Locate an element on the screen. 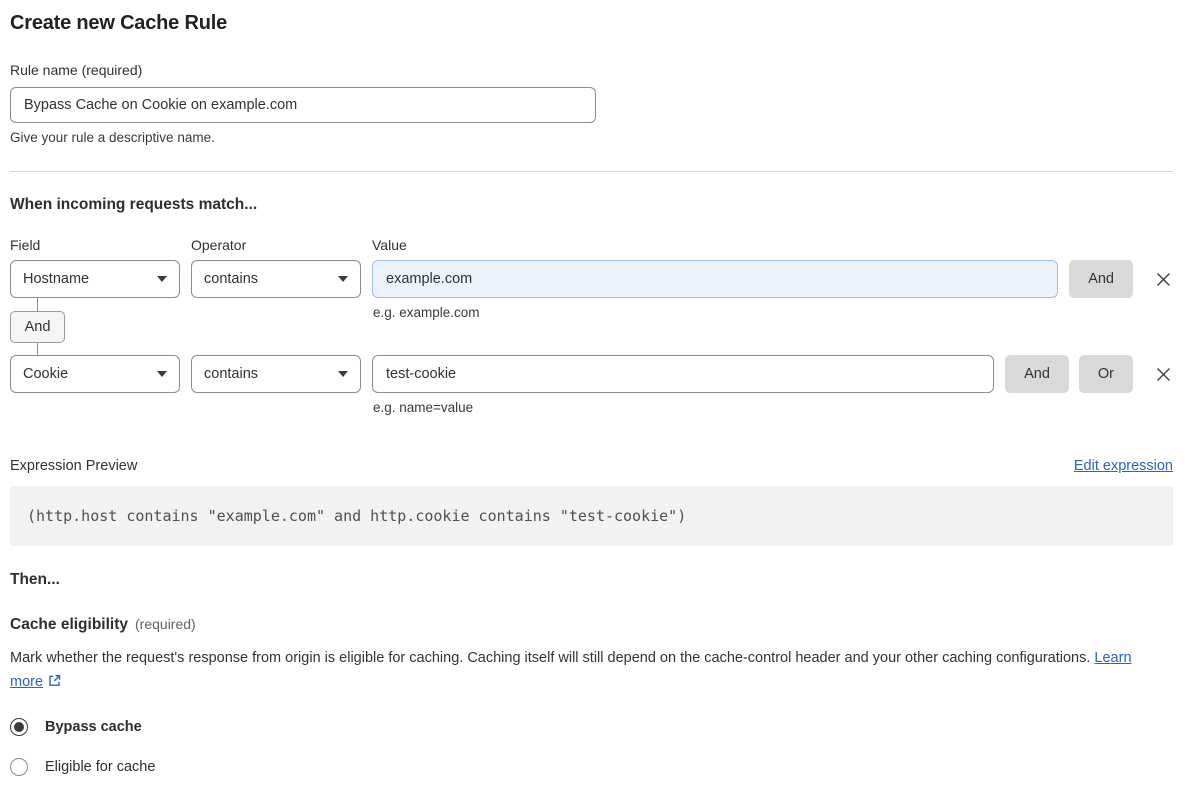 The image size is (1200, 796). connector-and-pill: And is located at coordinates (37, 327).